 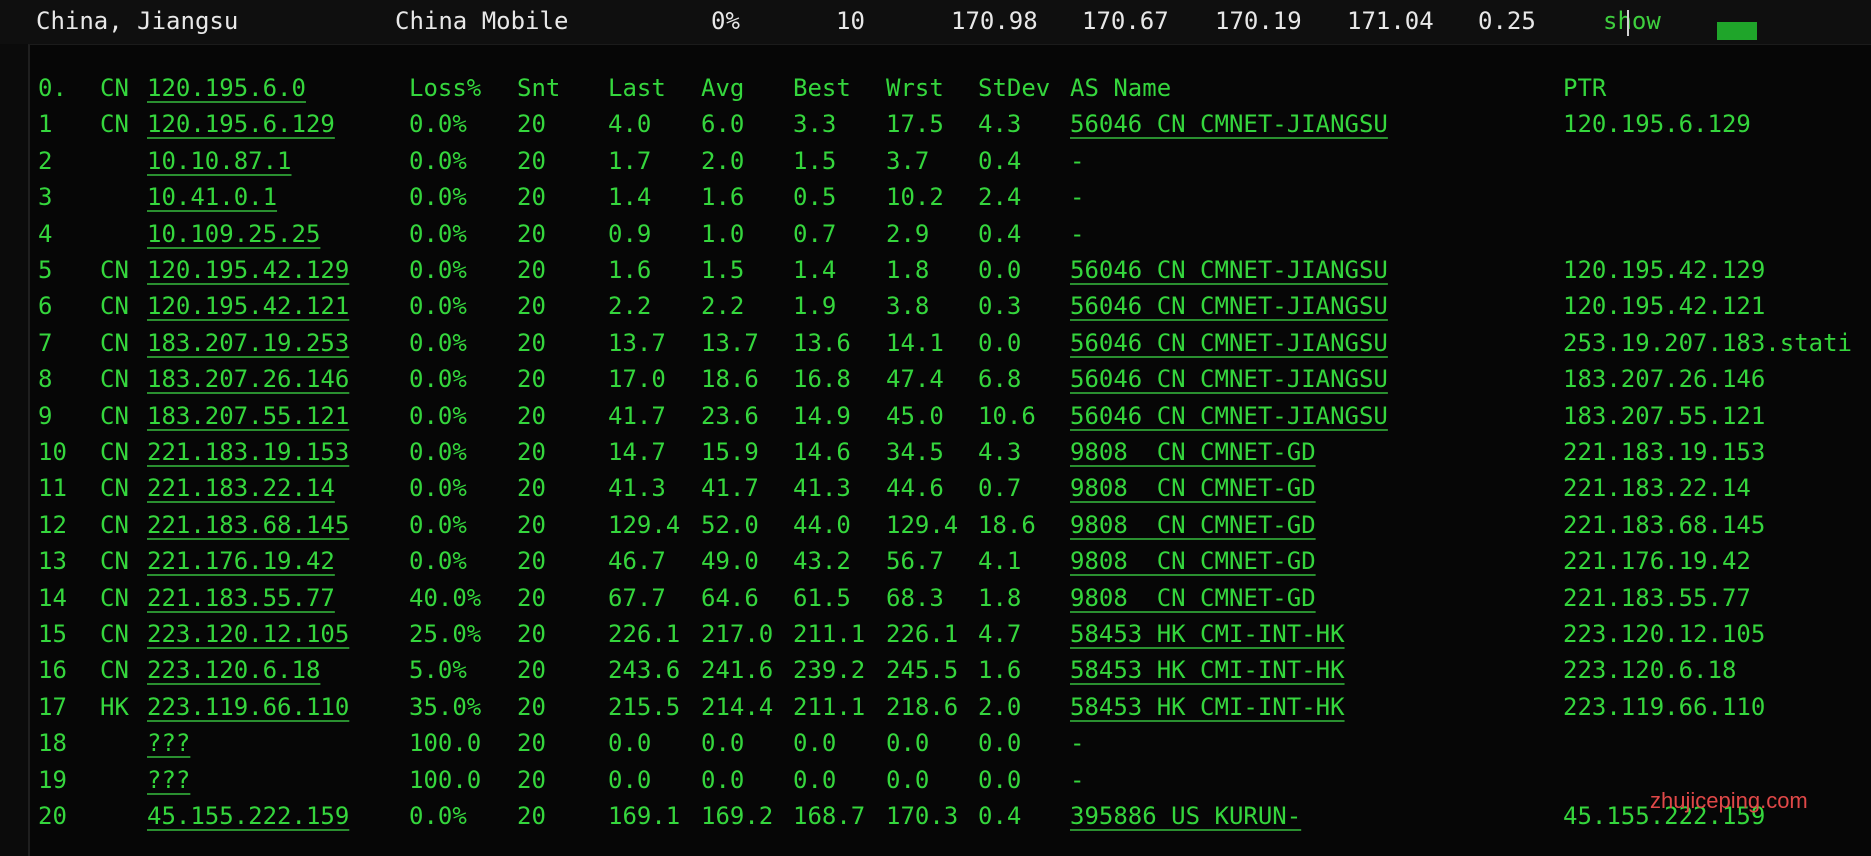 I want to click on cell-host: 10.10.87.1, so click(x=219, y=161).